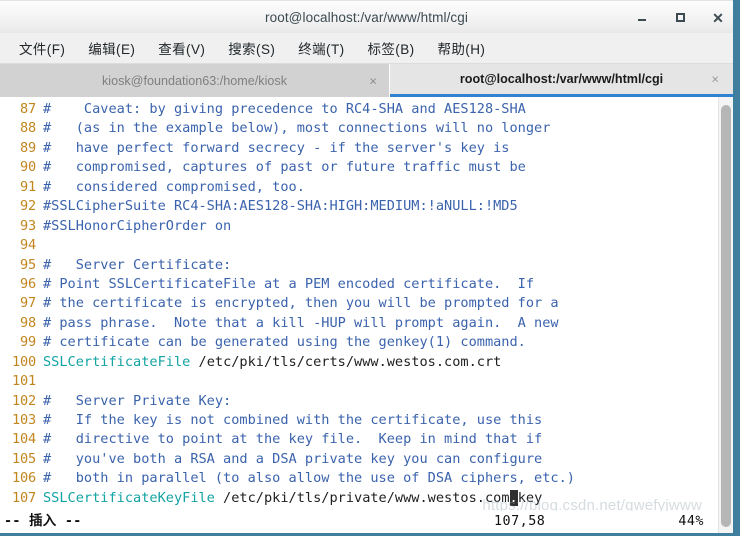  I want to click on window-controls: ✕, so click(680, 17).